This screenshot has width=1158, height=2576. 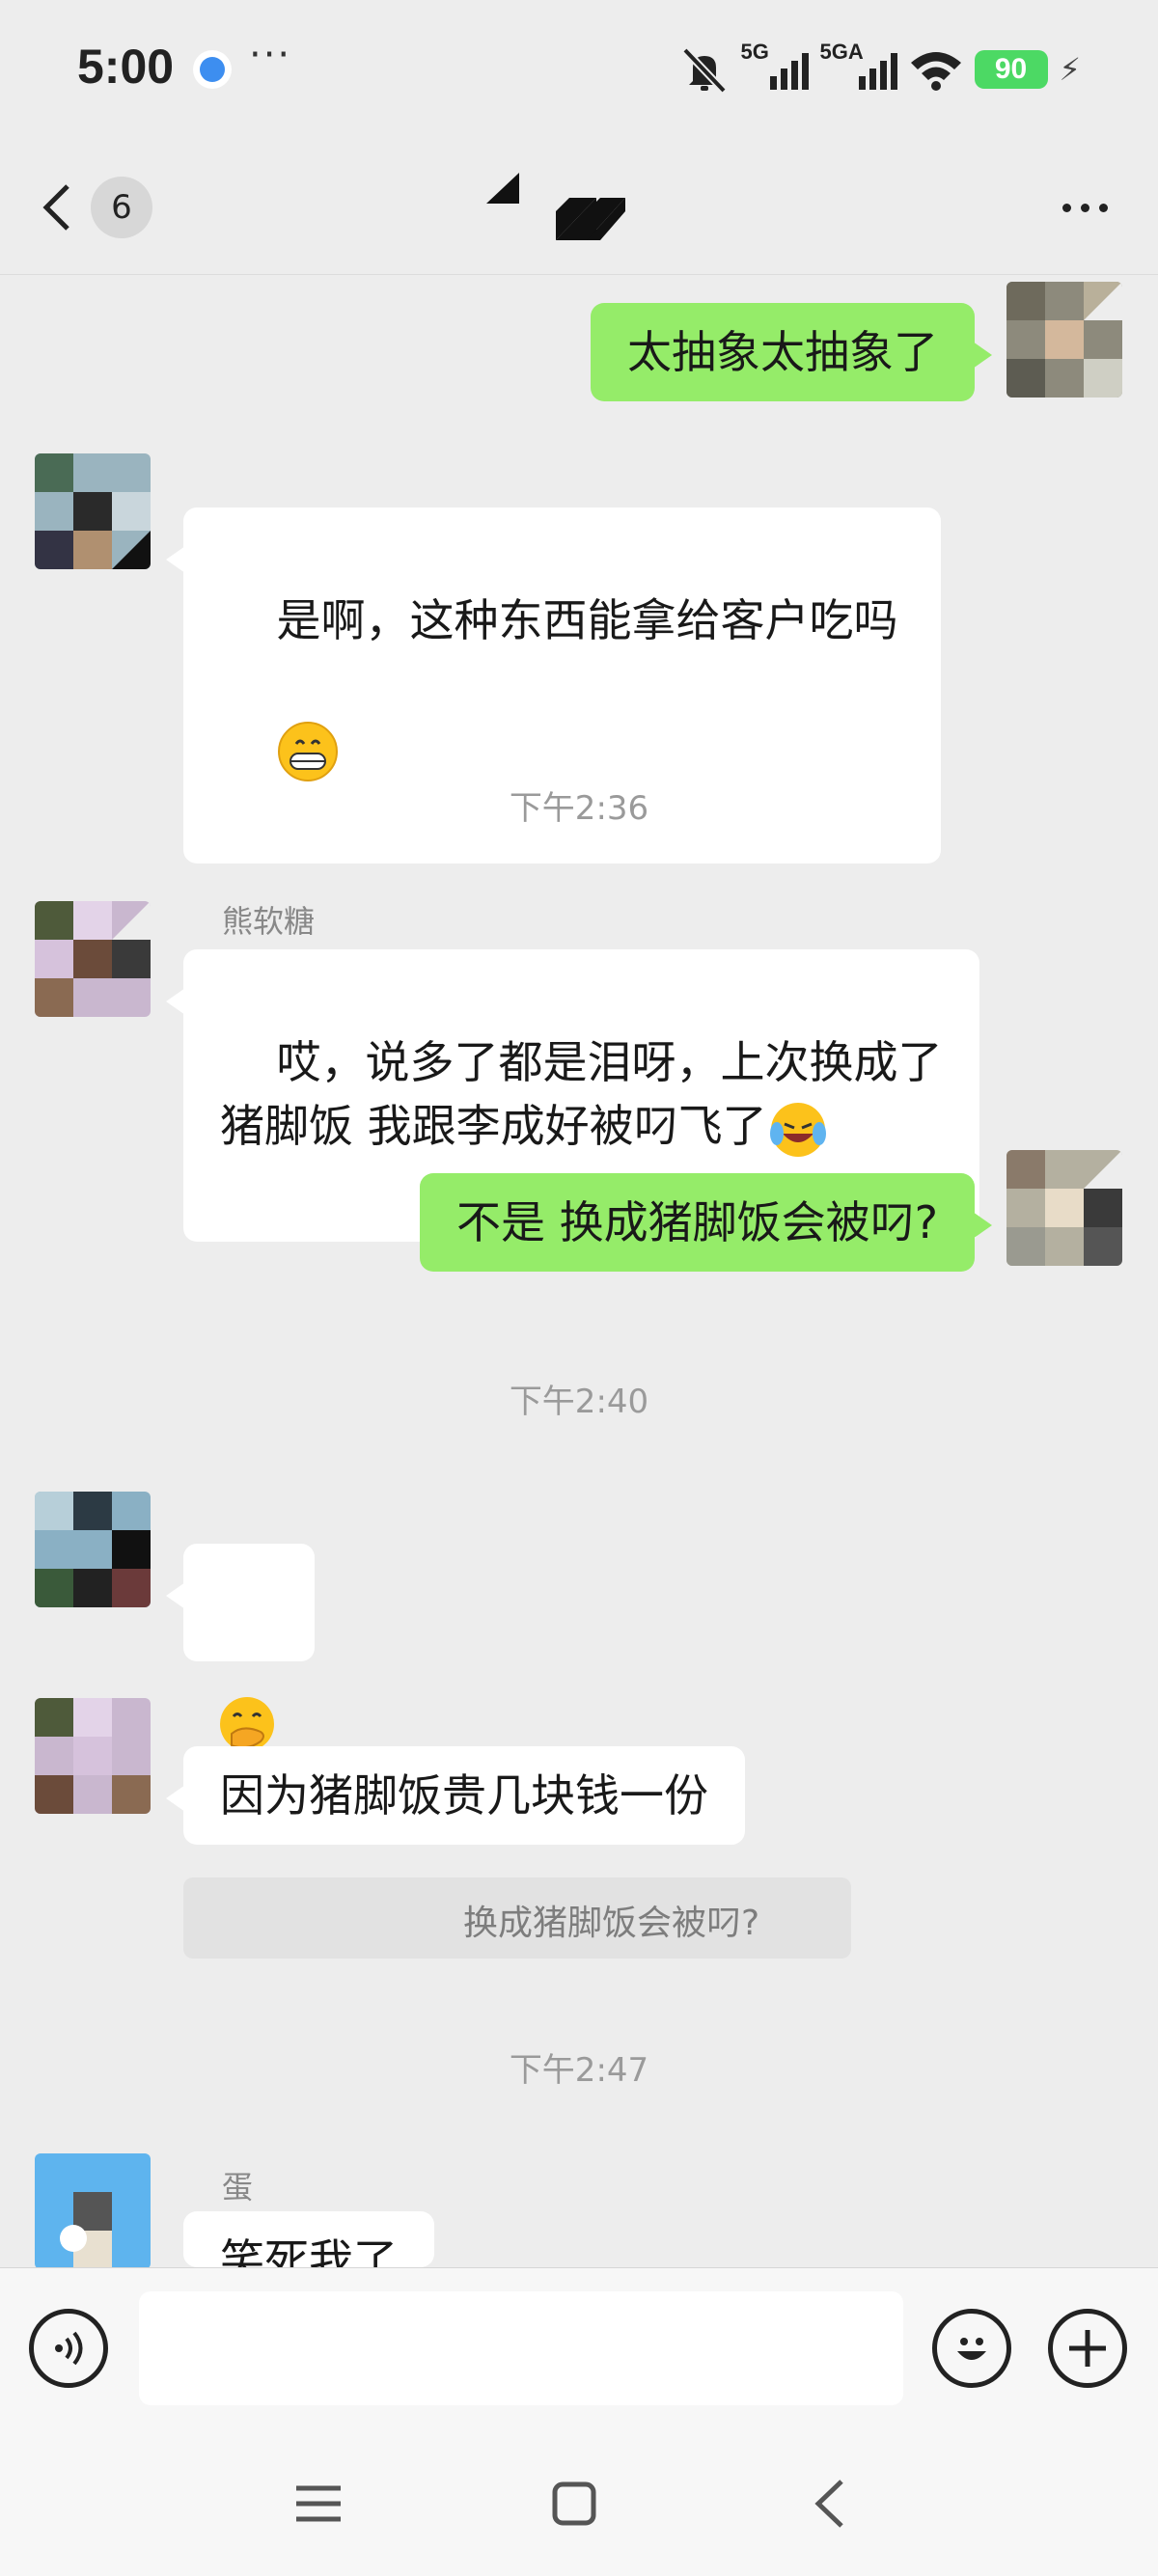 I want to click on system-navigation-bar, so click(x=579, y=2503).